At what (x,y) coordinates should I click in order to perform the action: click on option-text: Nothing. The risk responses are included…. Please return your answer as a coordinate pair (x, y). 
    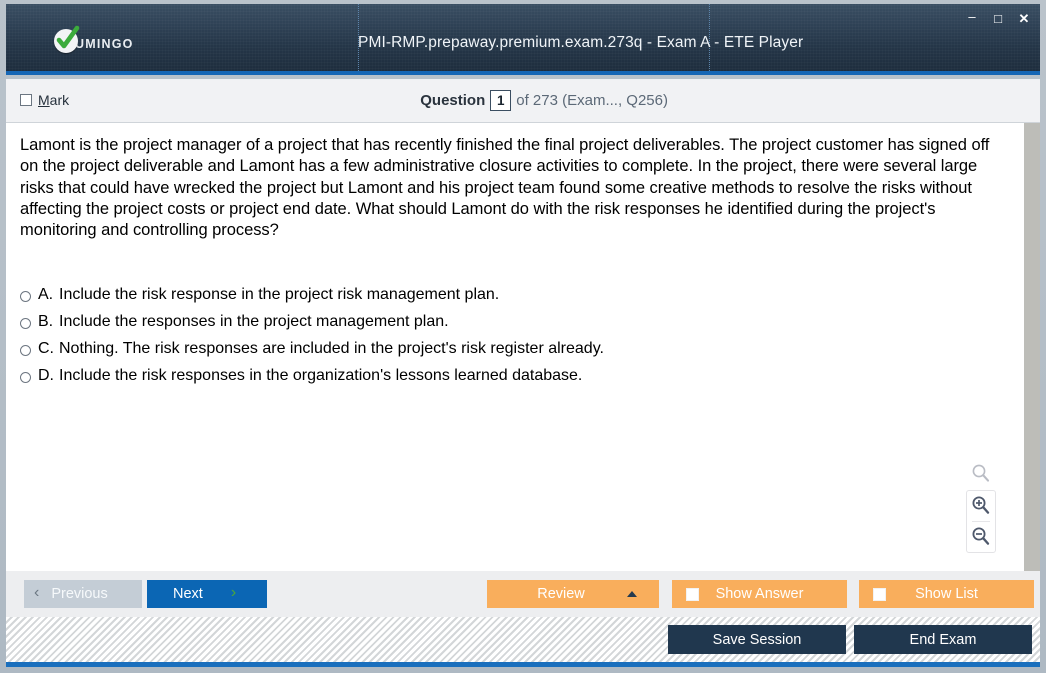
    Looking at the image, I should click on (331, 348).